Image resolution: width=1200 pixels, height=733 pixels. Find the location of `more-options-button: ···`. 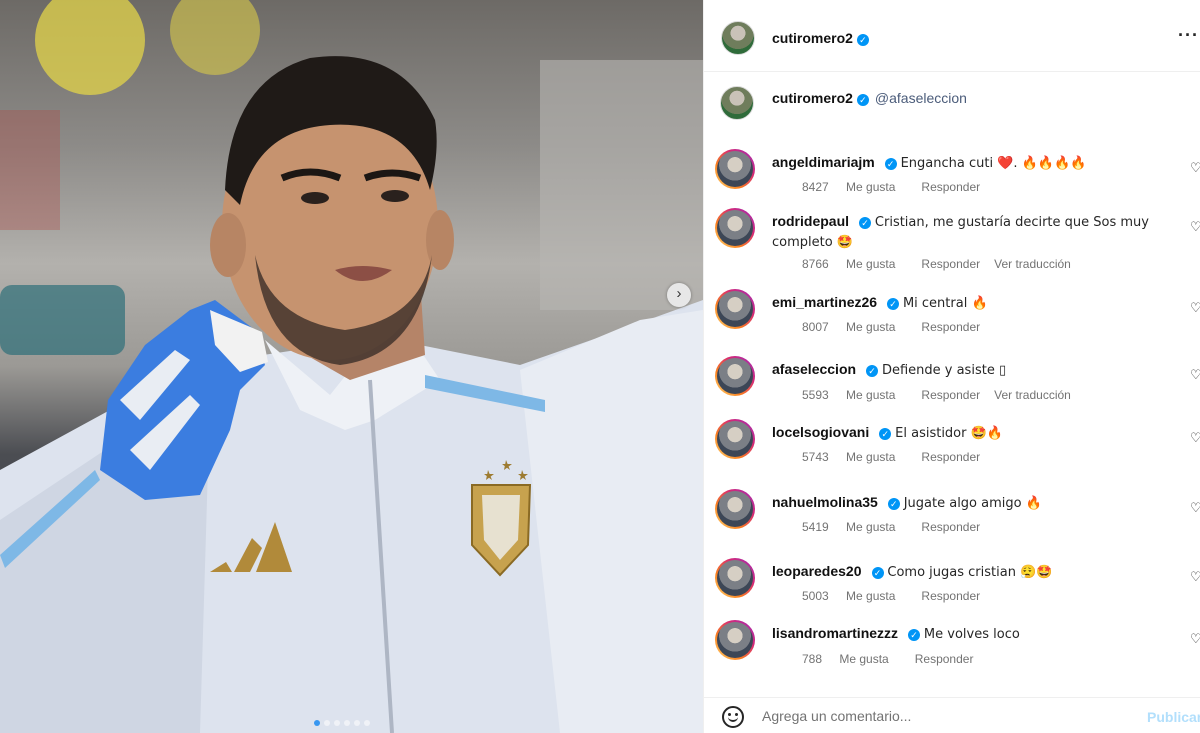

more-options-button: ··· is located at coordinates (1188, 35).